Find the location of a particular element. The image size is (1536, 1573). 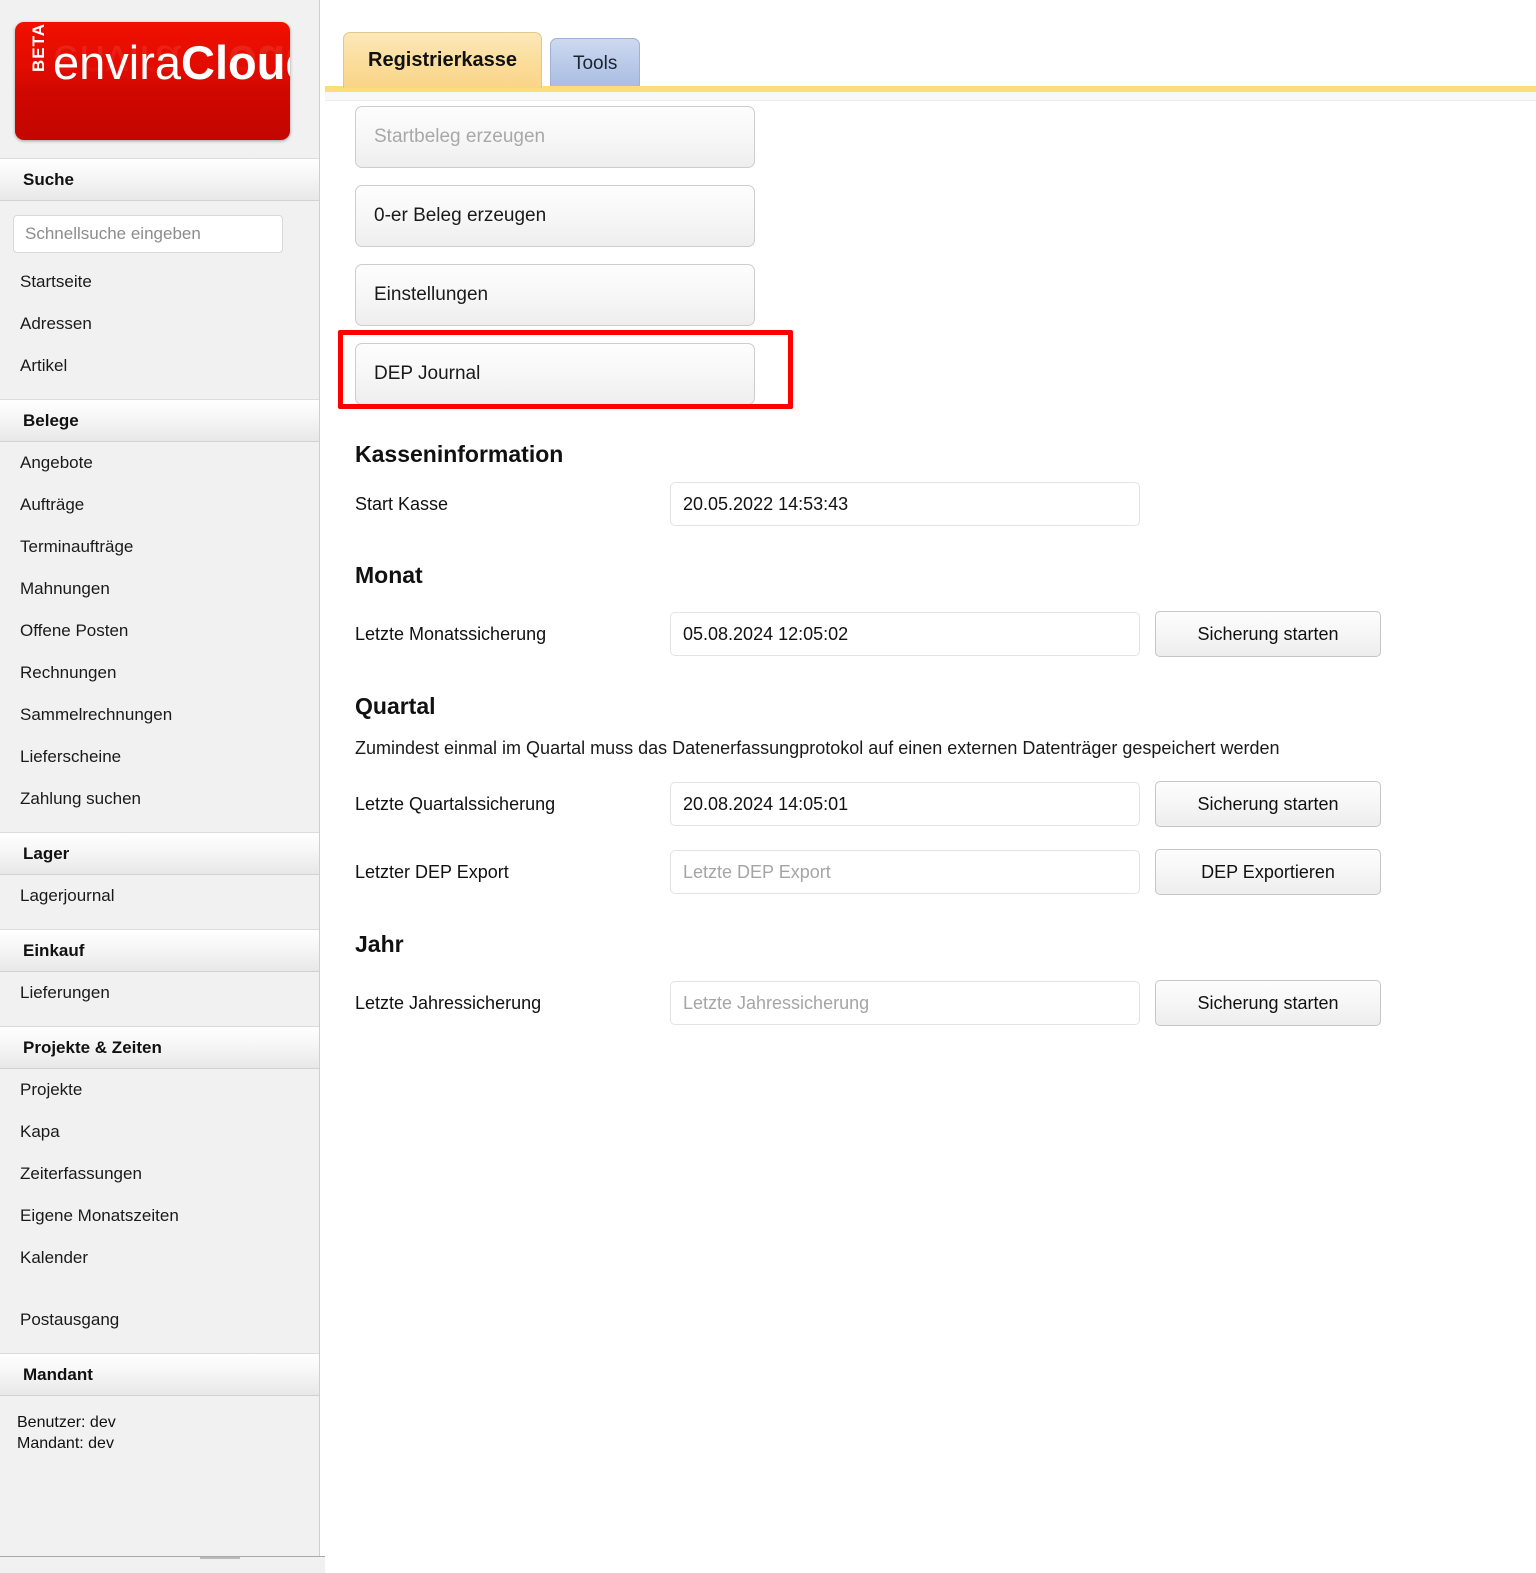

sidebar-item-zahlung-suchen: Zahlung suchen is located at coordinates (159, 799).